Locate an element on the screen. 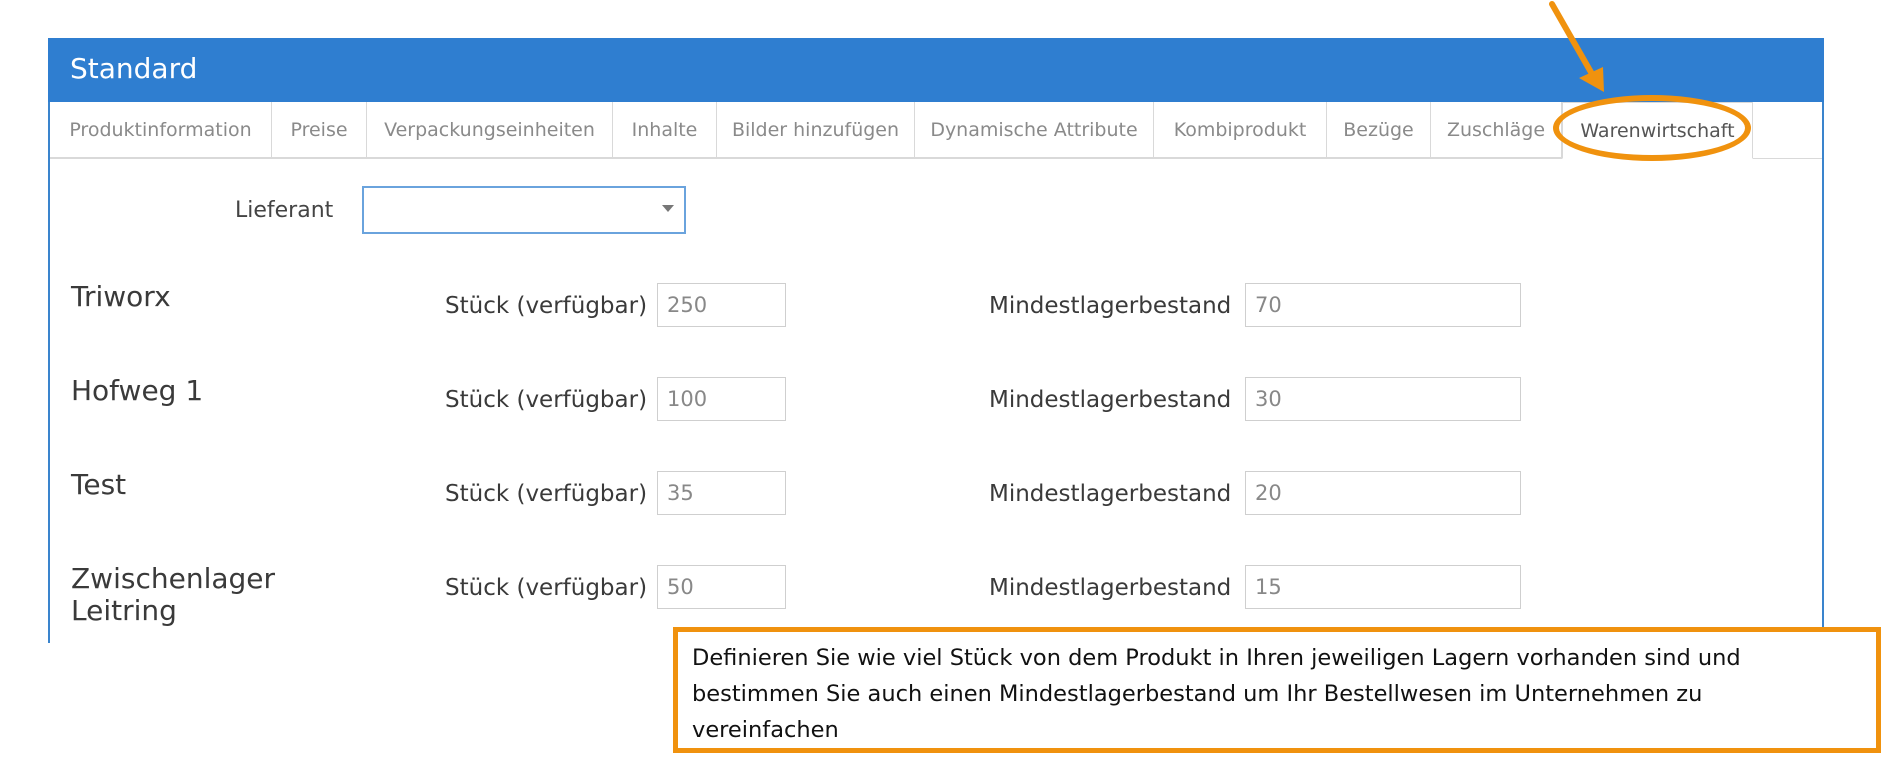 The width and height of the screenshot is (1895, 771). warehouse-name: Hofweg 1 is located at coordinates (137, 390).